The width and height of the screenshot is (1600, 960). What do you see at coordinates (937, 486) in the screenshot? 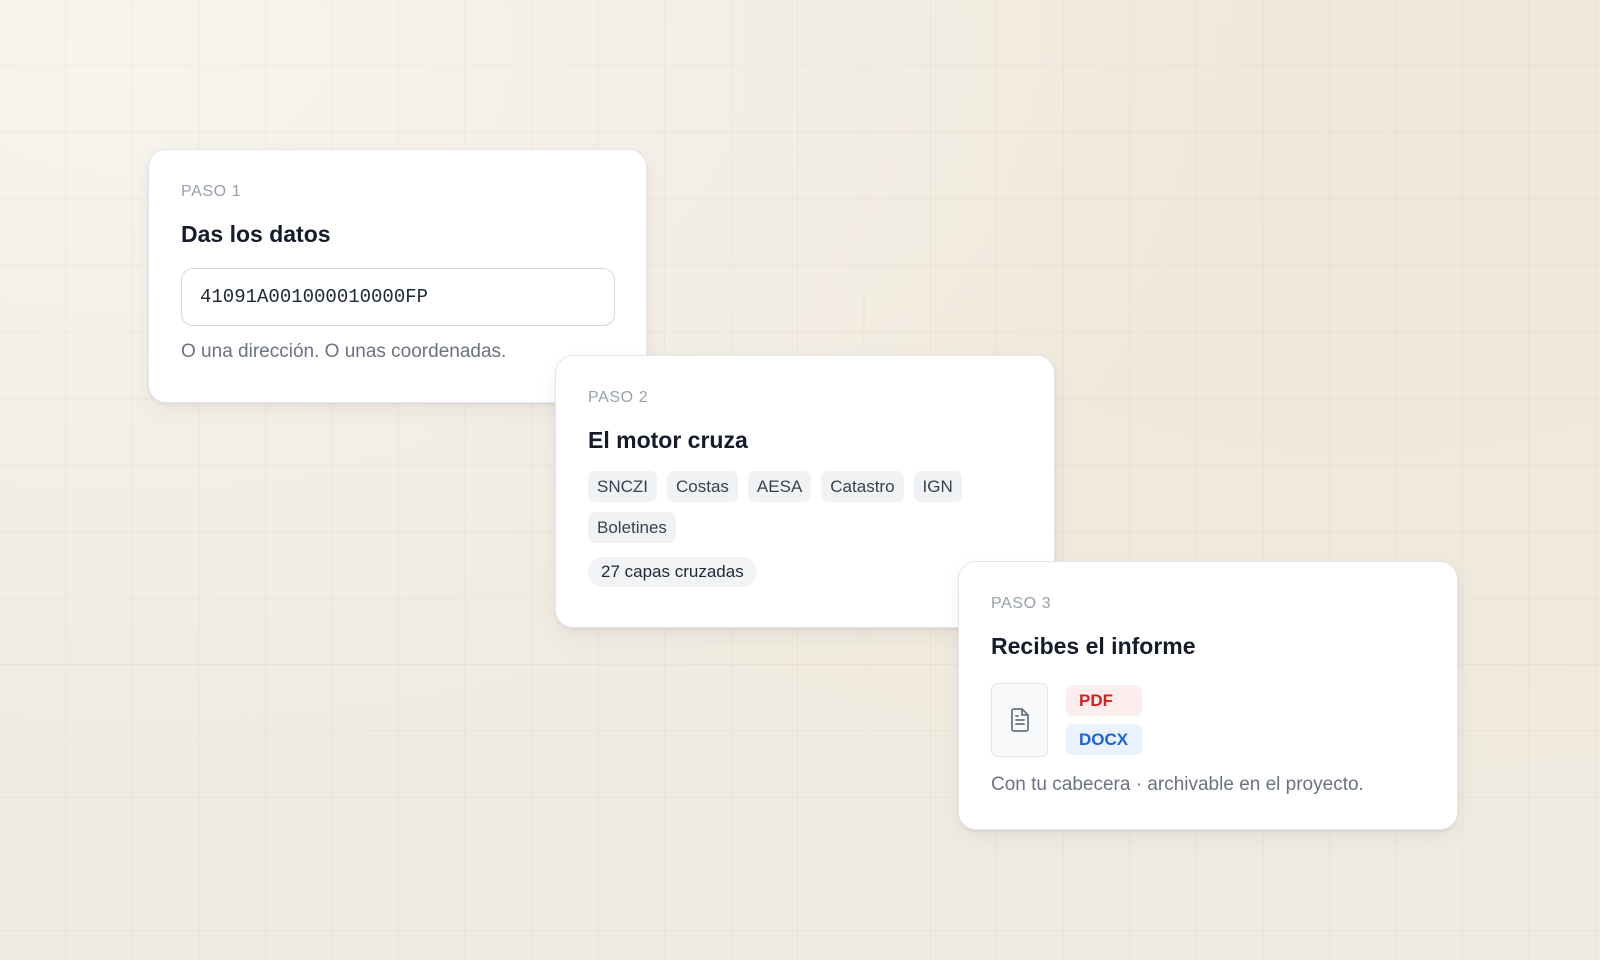
I see `chip-ign: IGN` at bounding box center [937, 486].